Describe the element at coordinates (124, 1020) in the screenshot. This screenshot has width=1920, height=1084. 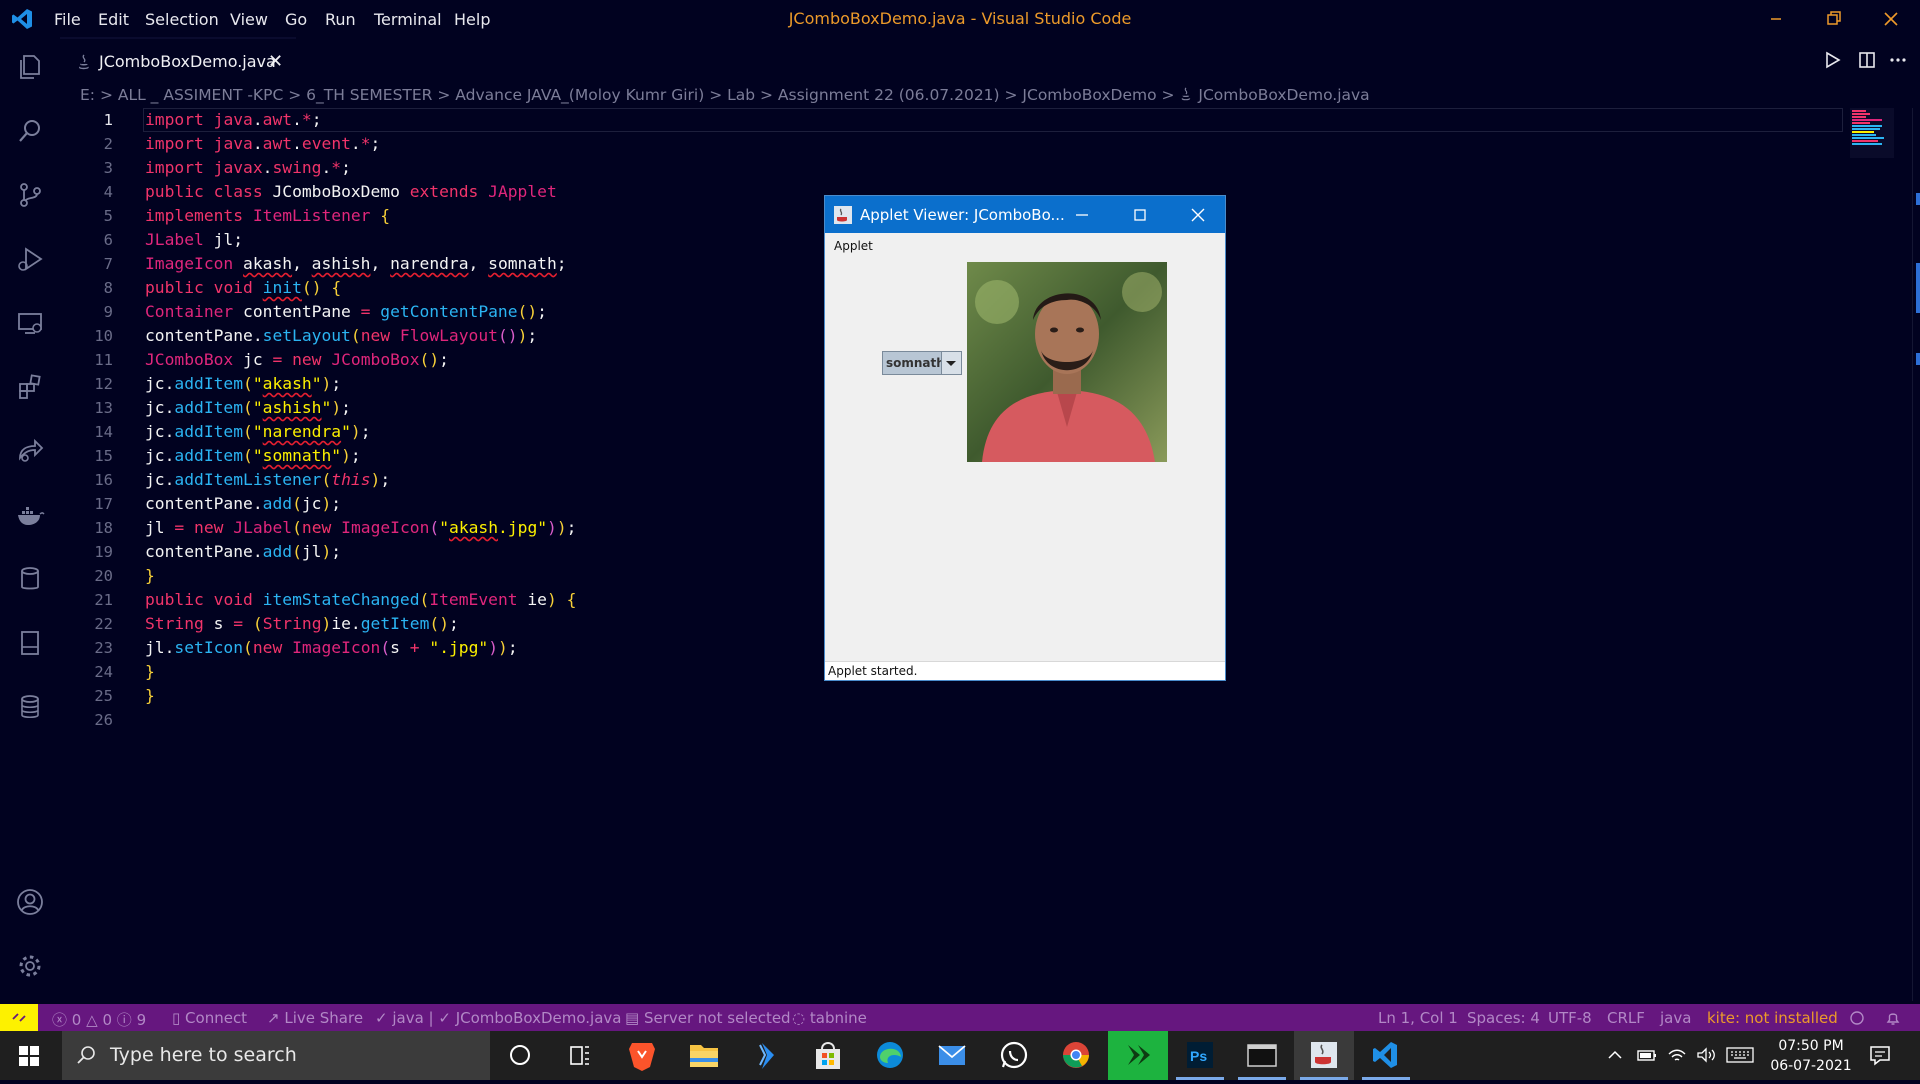
I see `info-icon: ⓘ` at that location.